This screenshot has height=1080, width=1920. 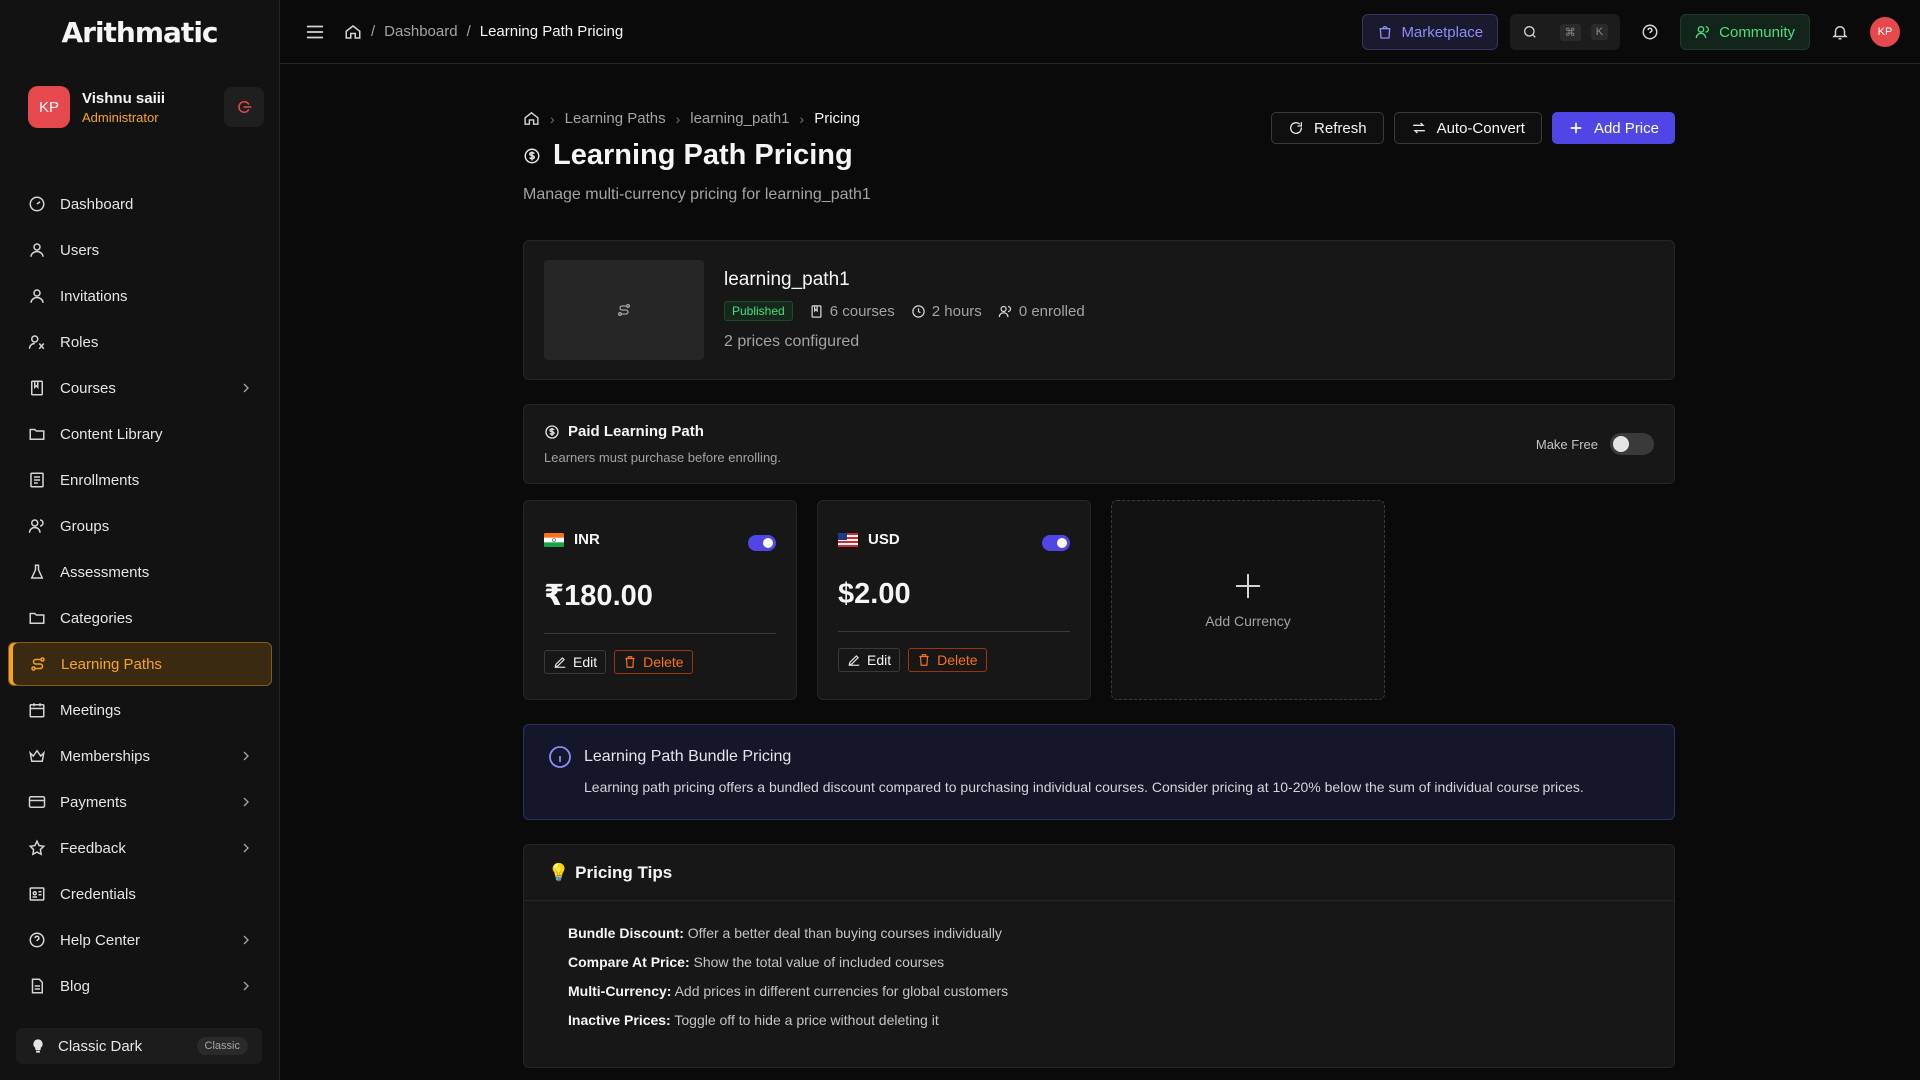 What do you see at coordinates (140, 204) in the screenshot?
I see `sidebar-item-dashboard: Dashboard` at bounding box center [140, 204].